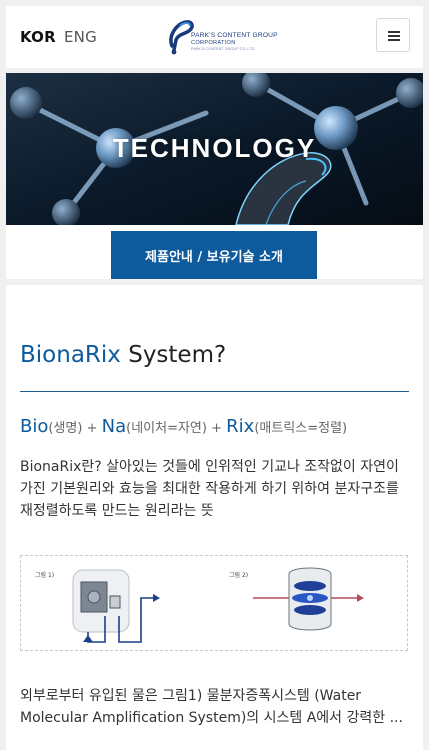  I want to click on formula-rix-desc: (매트릭스=정렬), so click(301, 428).